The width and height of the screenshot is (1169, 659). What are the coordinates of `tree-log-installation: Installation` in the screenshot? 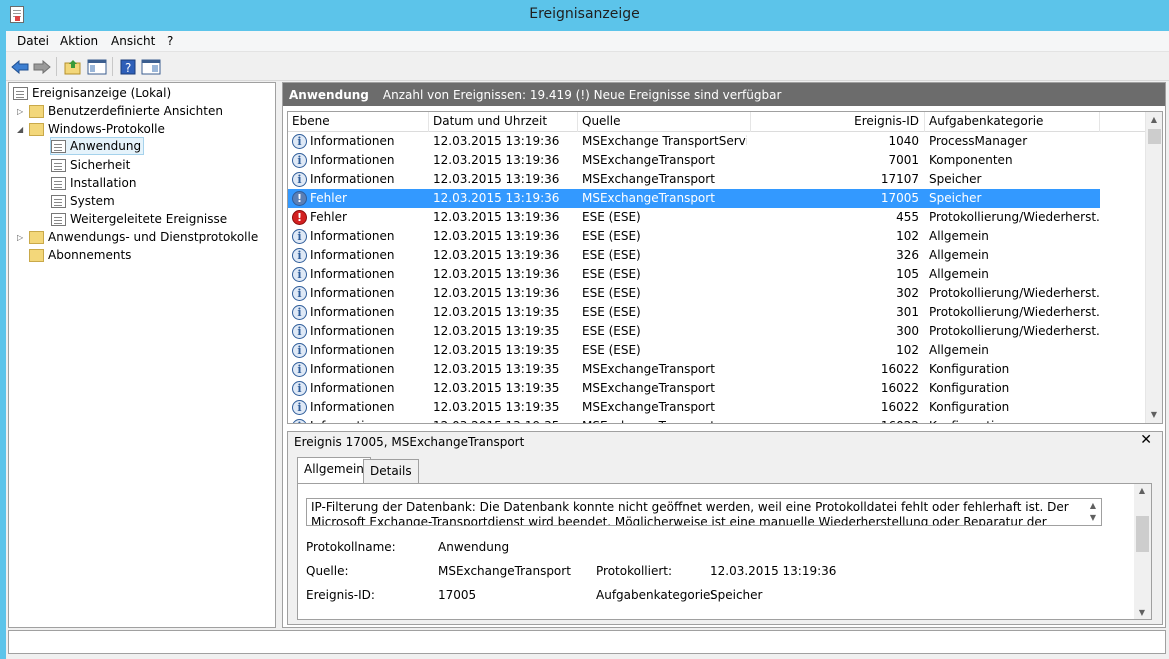 It's located at (93, 183).